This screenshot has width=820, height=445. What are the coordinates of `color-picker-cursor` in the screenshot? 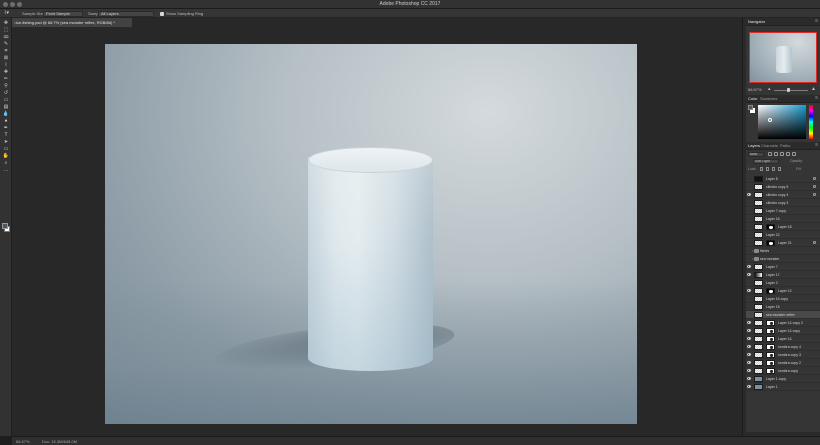 It's located at (770, 120).